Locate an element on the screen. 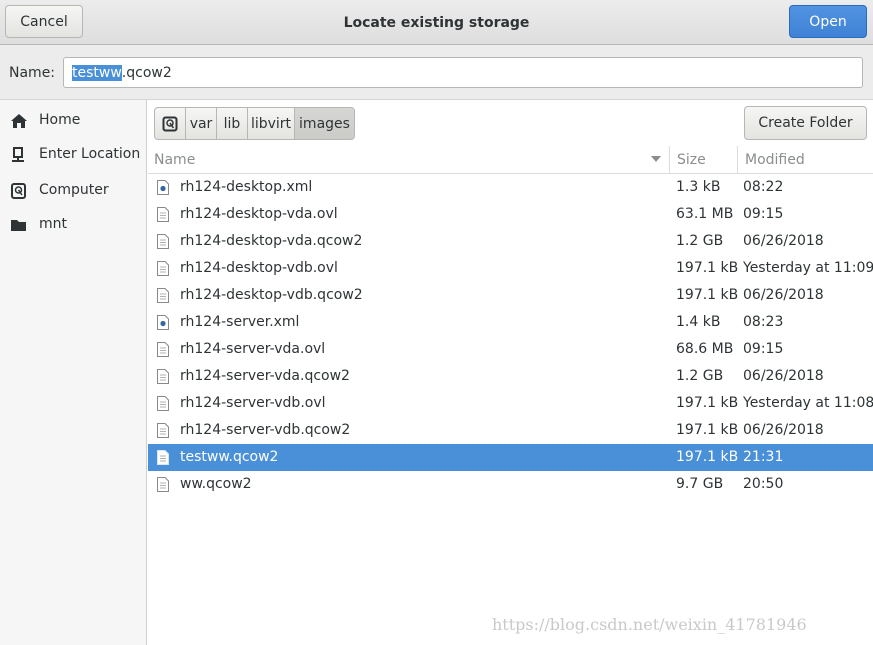  file-size: 1.4 kB is located at coordinates (698, 322).